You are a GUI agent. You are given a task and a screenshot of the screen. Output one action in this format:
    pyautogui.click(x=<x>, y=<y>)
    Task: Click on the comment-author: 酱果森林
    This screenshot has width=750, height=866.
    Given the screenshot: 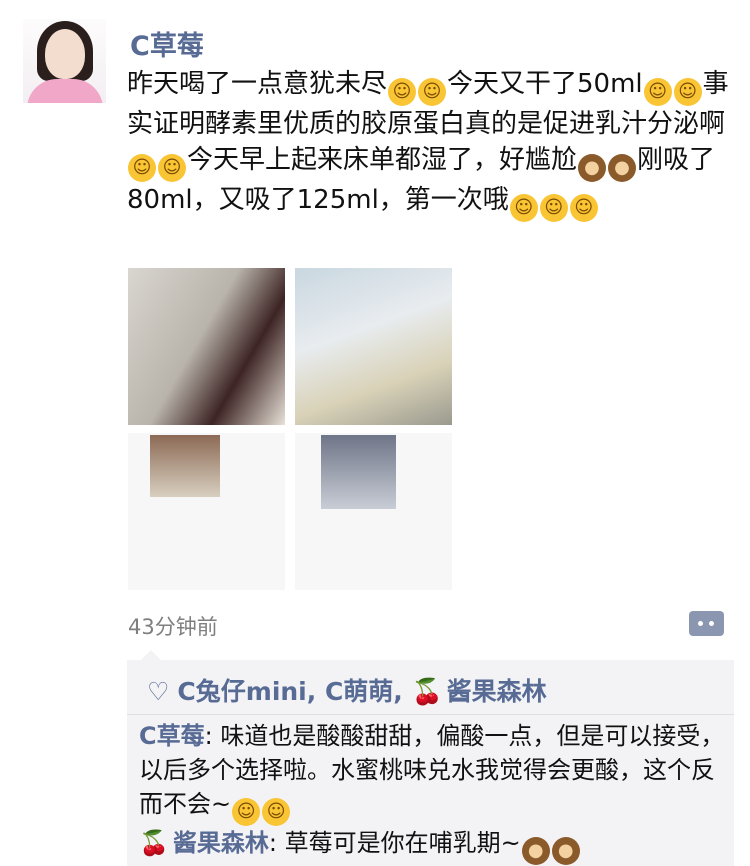 What is the action you would take?
    pyautogui.click(x=221, y=843)
    